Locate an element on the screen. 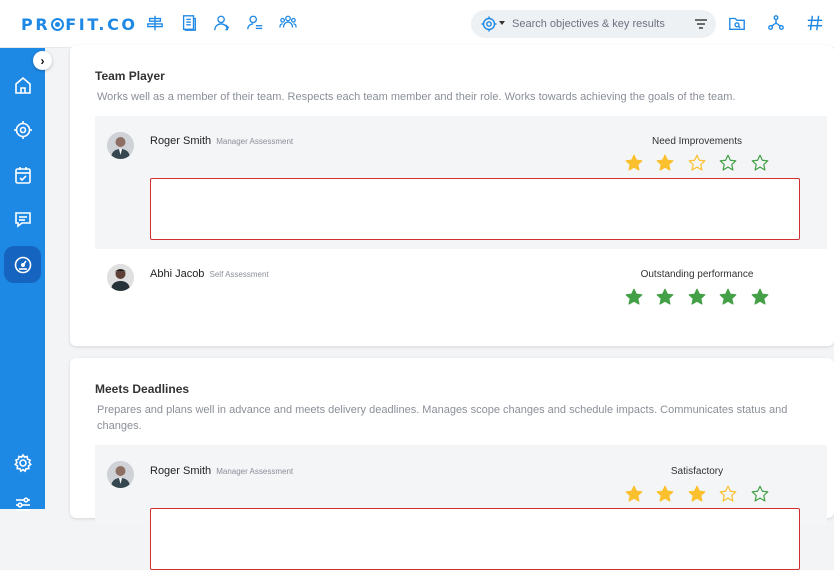 The height and width of the screenshot is (570, 834). calendar-check-icon is located at coordinates (22, 174).